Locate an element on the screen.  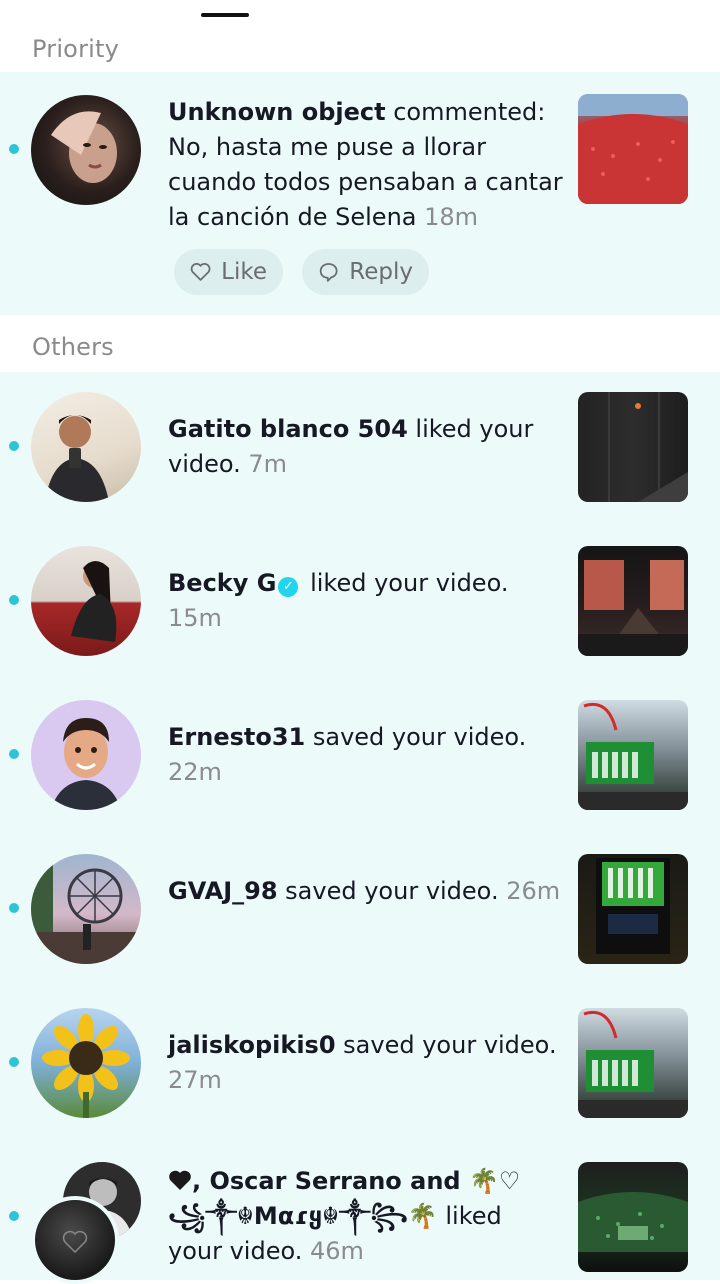
list-item: jaliskopikis0 saved your video. 27m is located at coordinates (360, 1065).